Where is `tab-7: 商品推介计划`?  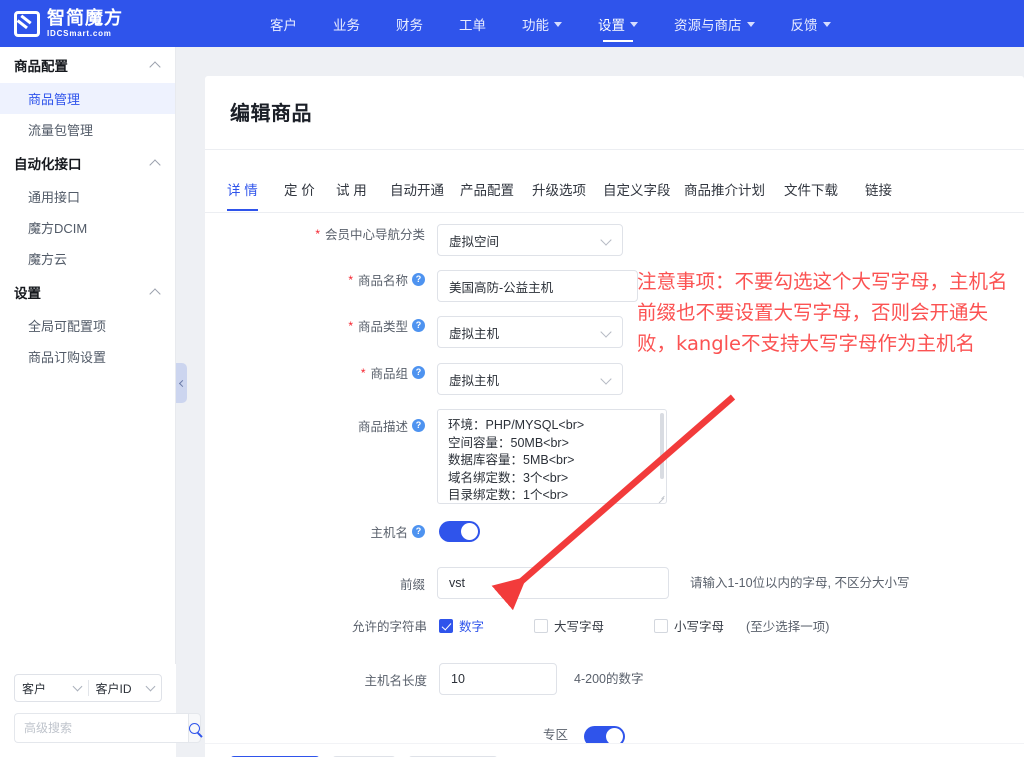 tab-7: 商品推介计划 is located at coordinates (724, 194).